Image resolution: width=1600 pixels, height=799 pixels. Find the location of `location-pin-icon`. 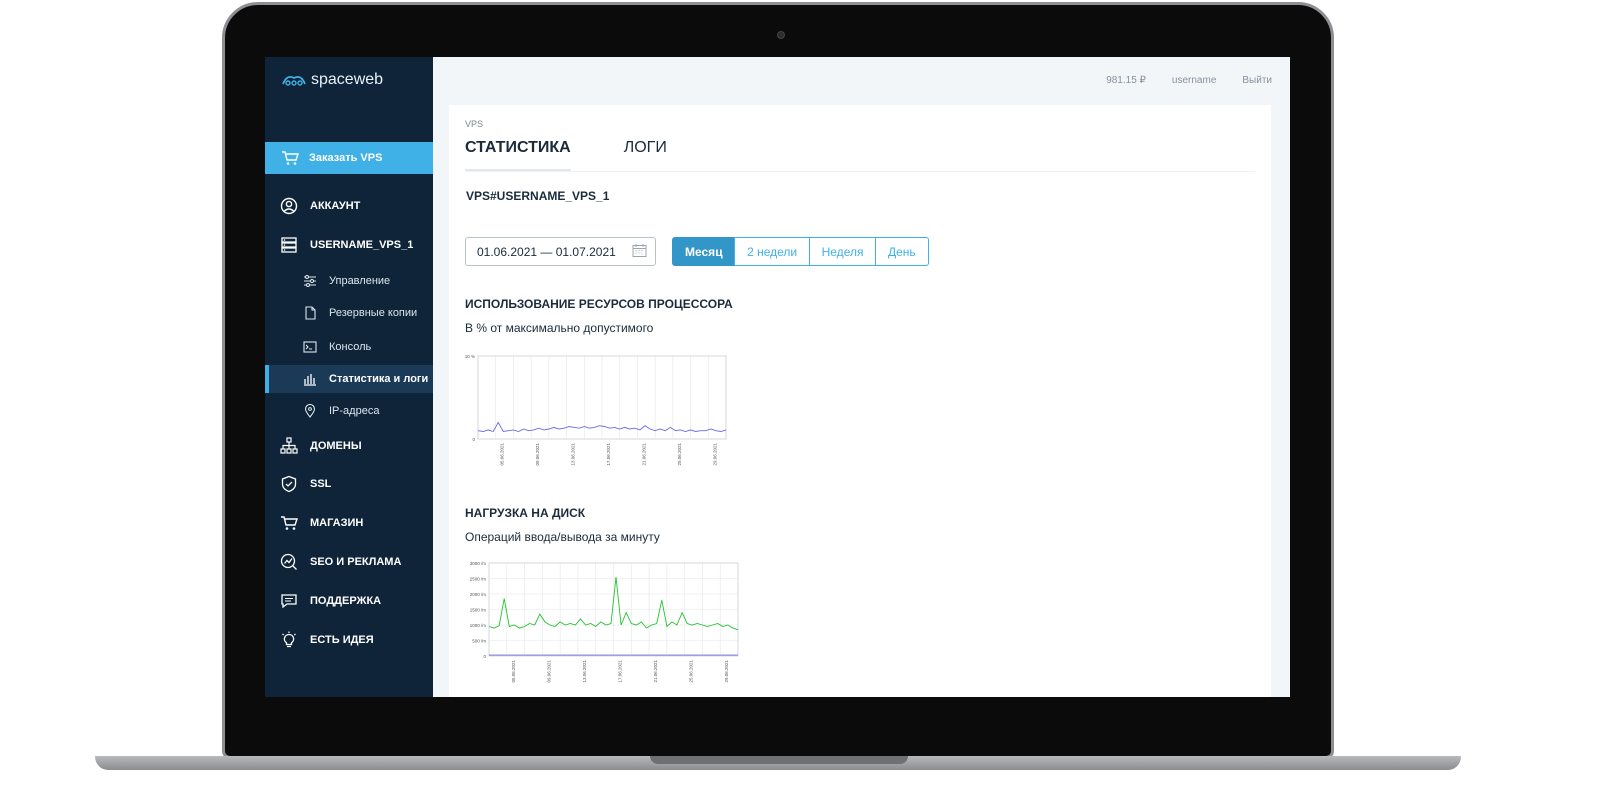

location-pin-icon is located at coordinates (310, 411).